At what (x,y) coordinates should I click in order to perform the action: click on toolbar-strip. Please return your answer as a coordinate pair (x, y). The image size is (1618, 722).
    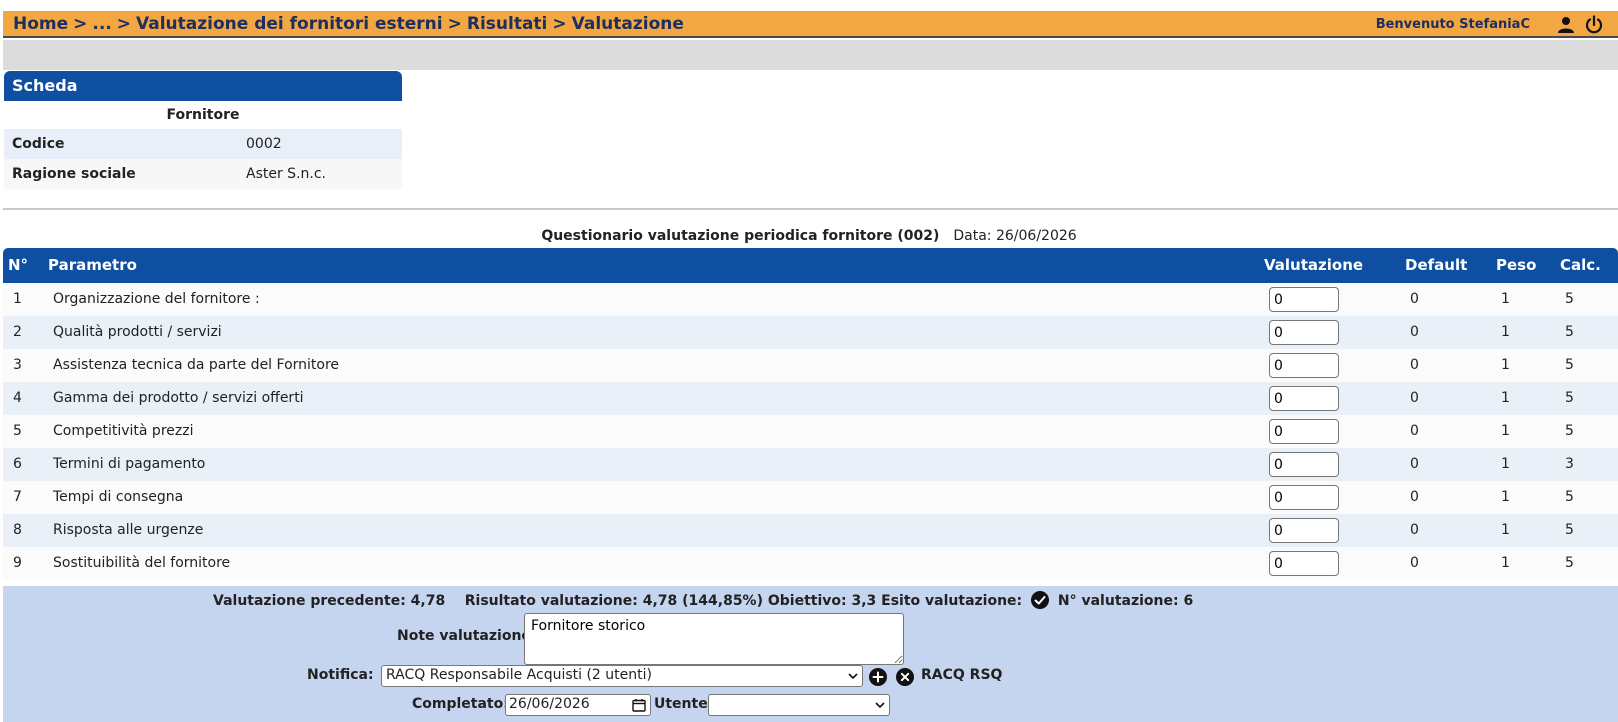
    Looking at the image, I should click on (810, 55).